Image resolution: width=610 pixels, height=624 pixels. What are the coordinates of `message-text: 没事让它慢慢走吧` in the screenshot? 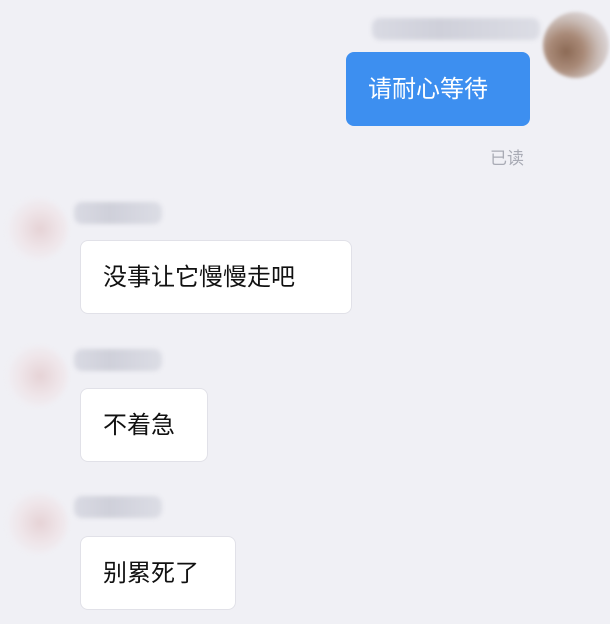 It's located at (199, 277).